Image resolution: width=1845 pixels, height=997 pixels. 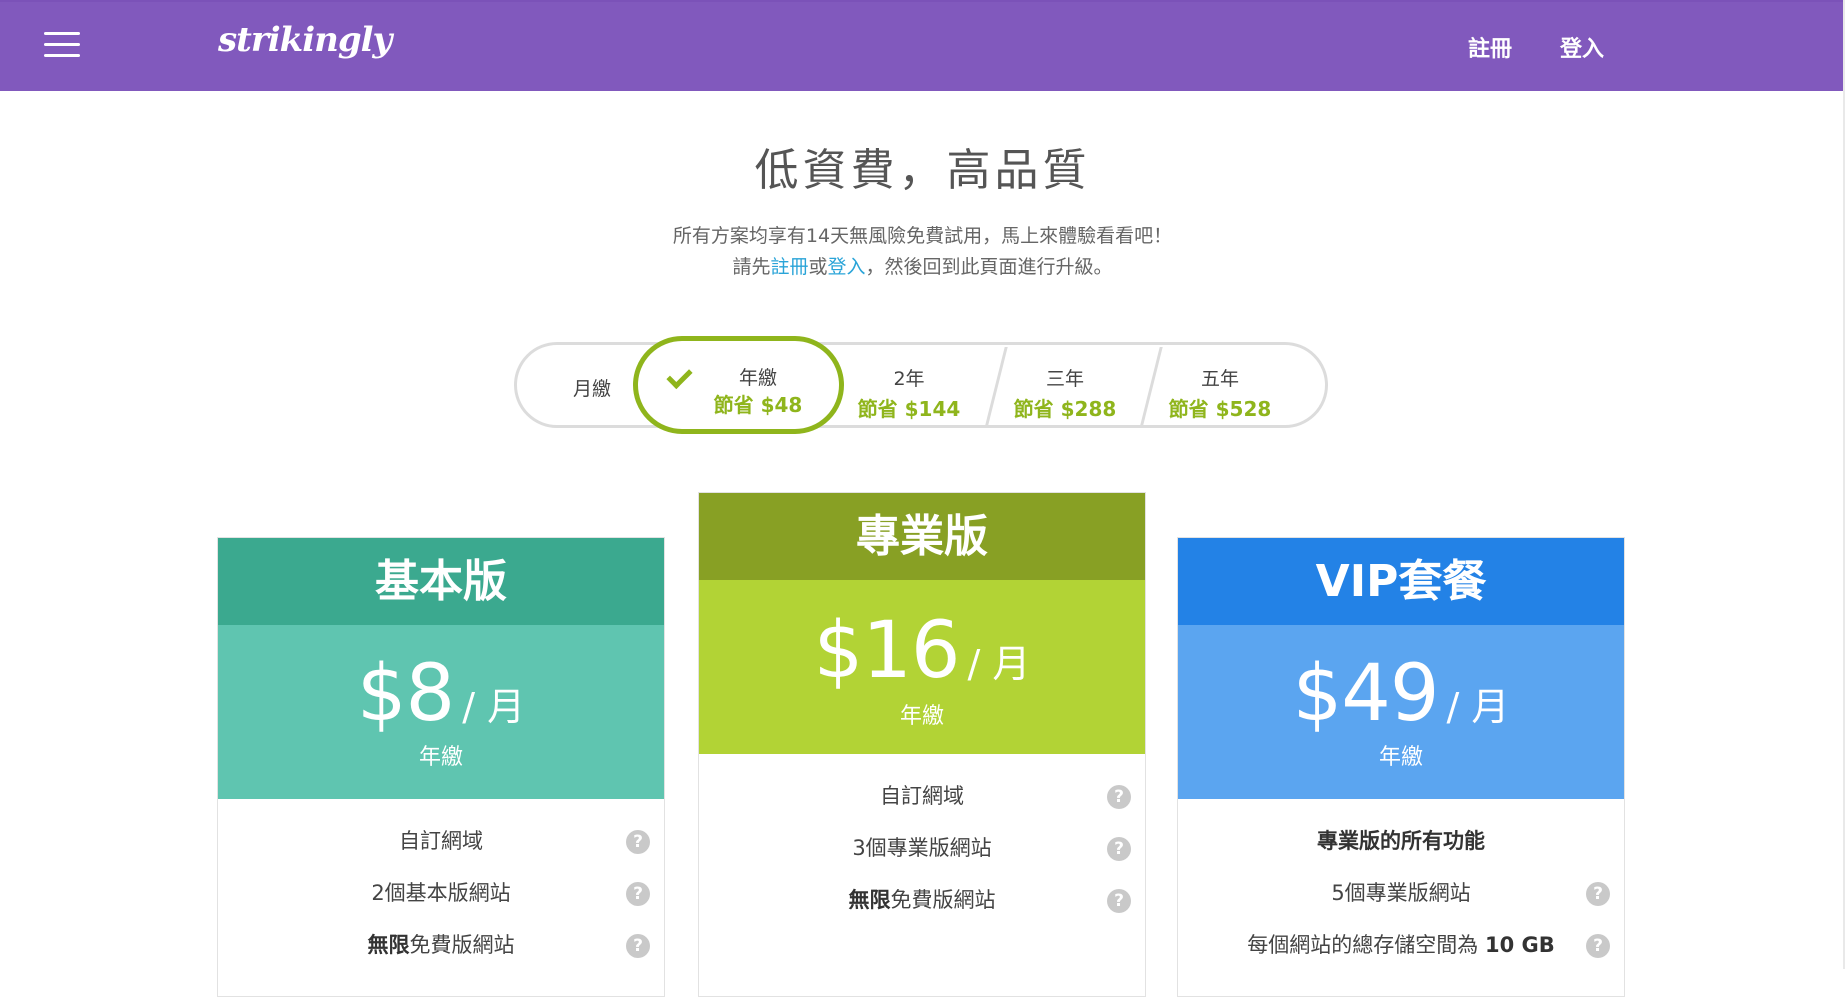 I want to click on billing-option-savings: 節省 $288, so click(x=1065, y=409).